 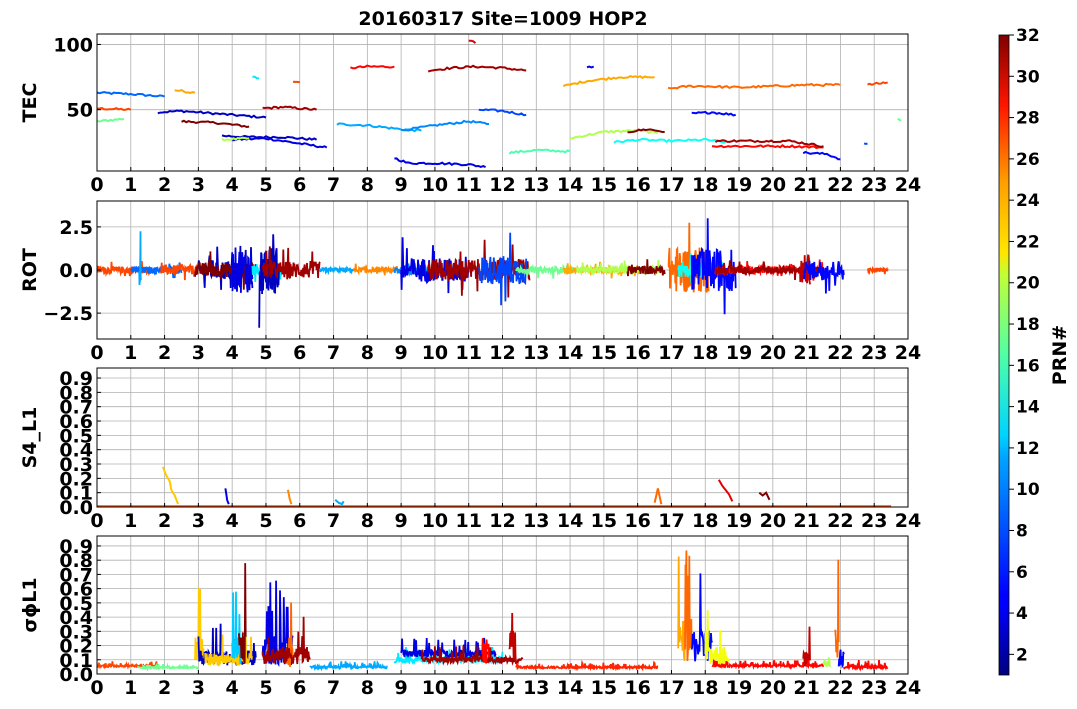 I want to click on colorbar-tick-label: 16, so click(x=1028, y=366).